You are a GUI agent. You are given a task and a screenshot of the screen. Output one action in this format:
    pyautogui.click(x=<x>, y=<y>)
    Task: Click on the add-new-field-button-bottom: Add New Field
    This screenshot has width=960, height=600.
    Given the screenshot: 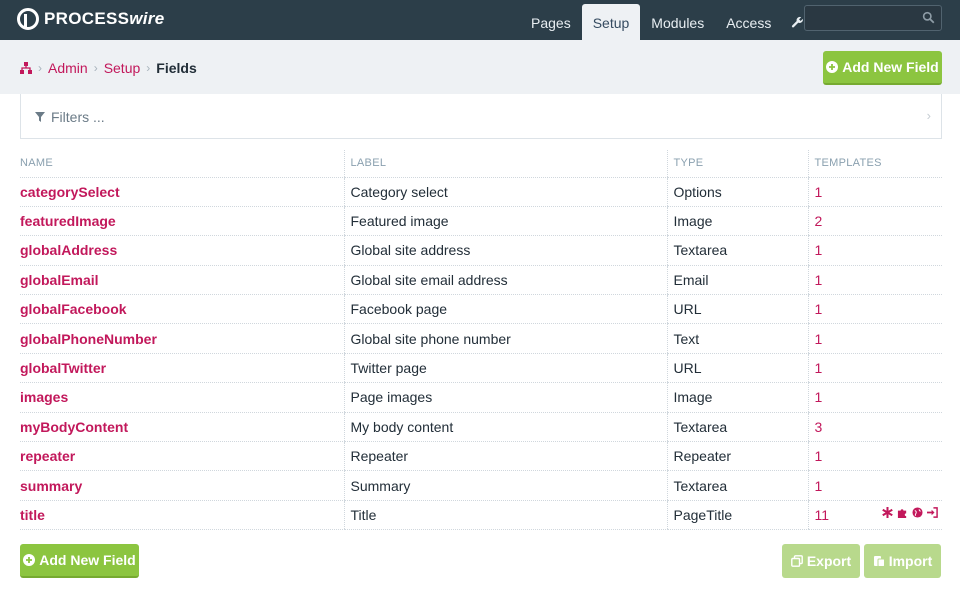 What is the action you would take?
    pyautogui.click(x=79, y=561)
    